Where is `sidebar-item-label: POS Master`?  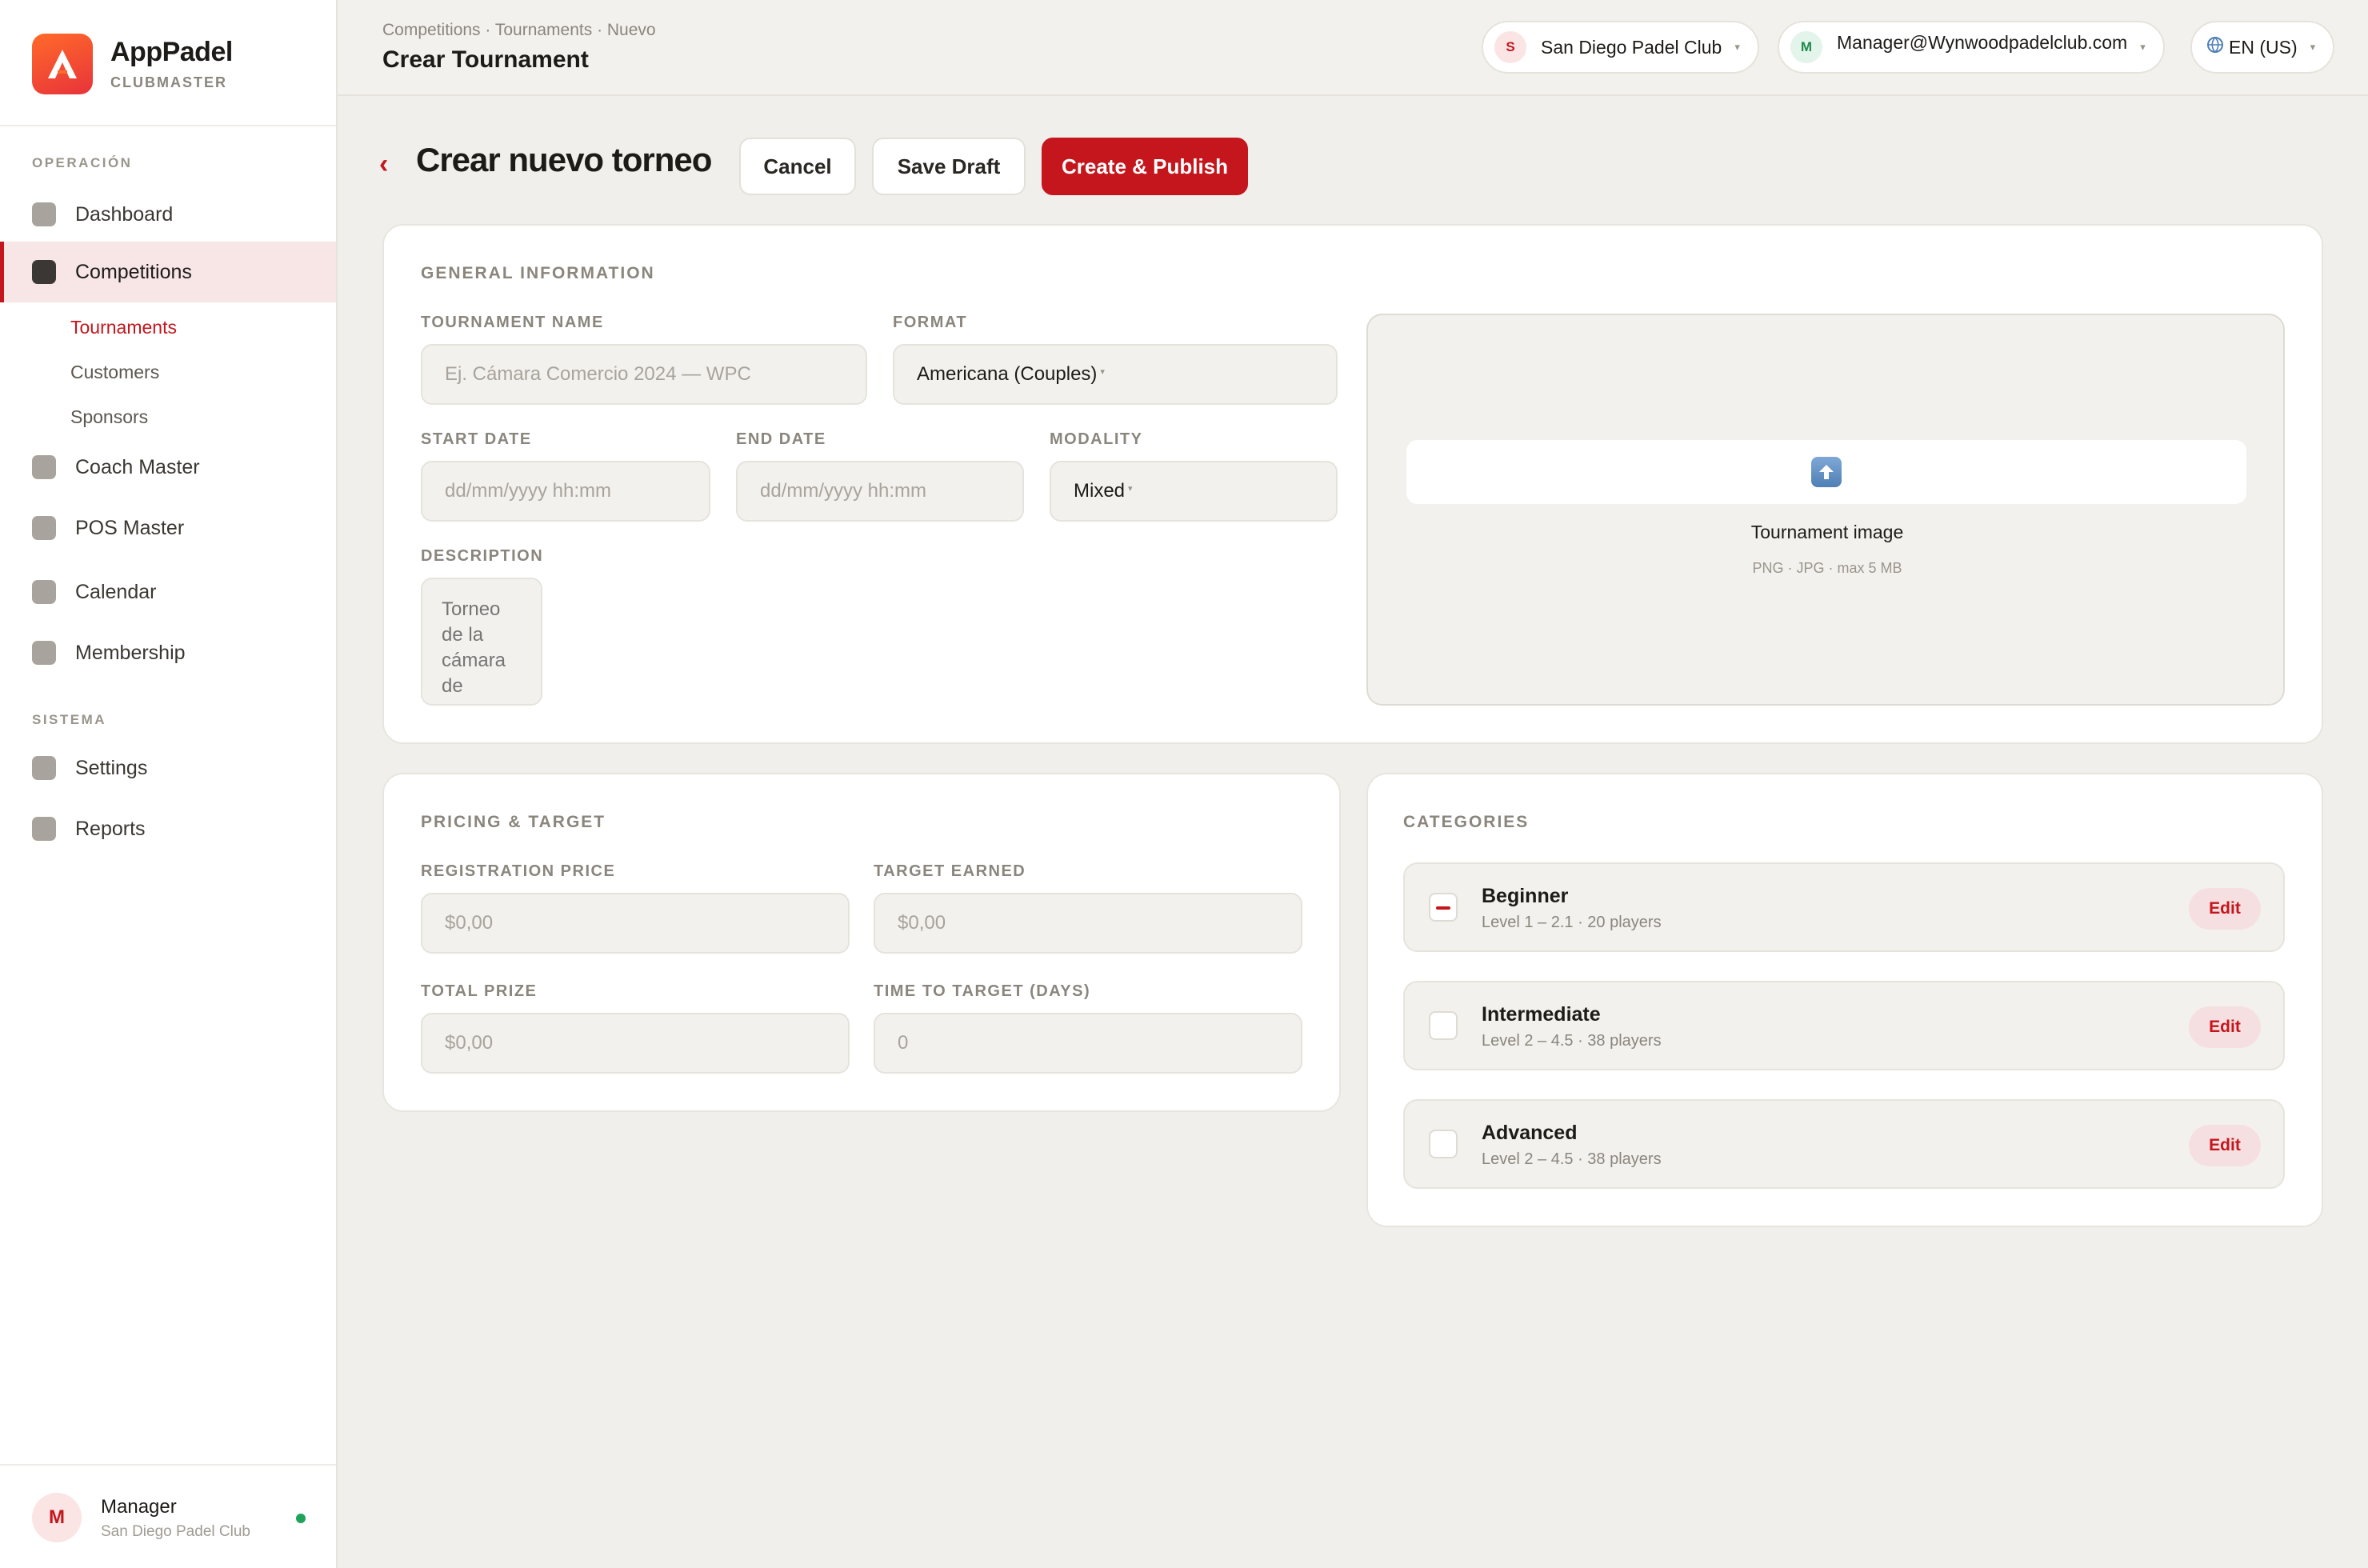
sidebar-item-label: POS Master is located at coordinates (130, 527).